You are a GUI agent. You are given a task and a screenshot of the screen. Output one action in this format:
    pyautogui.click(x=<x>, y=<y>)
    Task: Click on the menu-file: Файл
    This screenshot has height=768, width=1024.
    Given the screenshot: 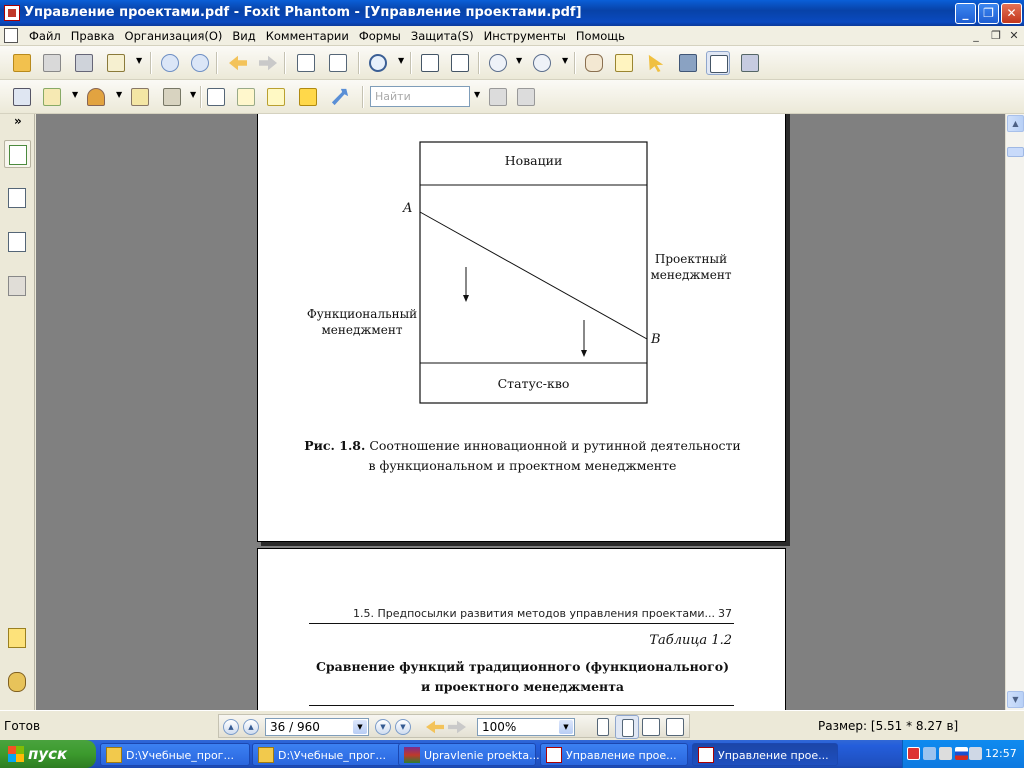 What is the action you would take?
    pyautogui.click(x=45, y=36)
    